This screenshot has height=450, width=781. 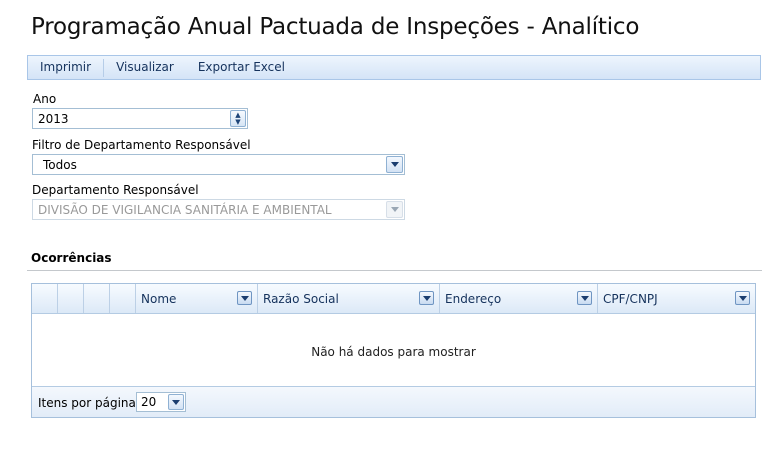 What do you see at coordinates (145, 67) in the screenshot?
I see `view-button: Visualizar` at bounding box center [145, 67].